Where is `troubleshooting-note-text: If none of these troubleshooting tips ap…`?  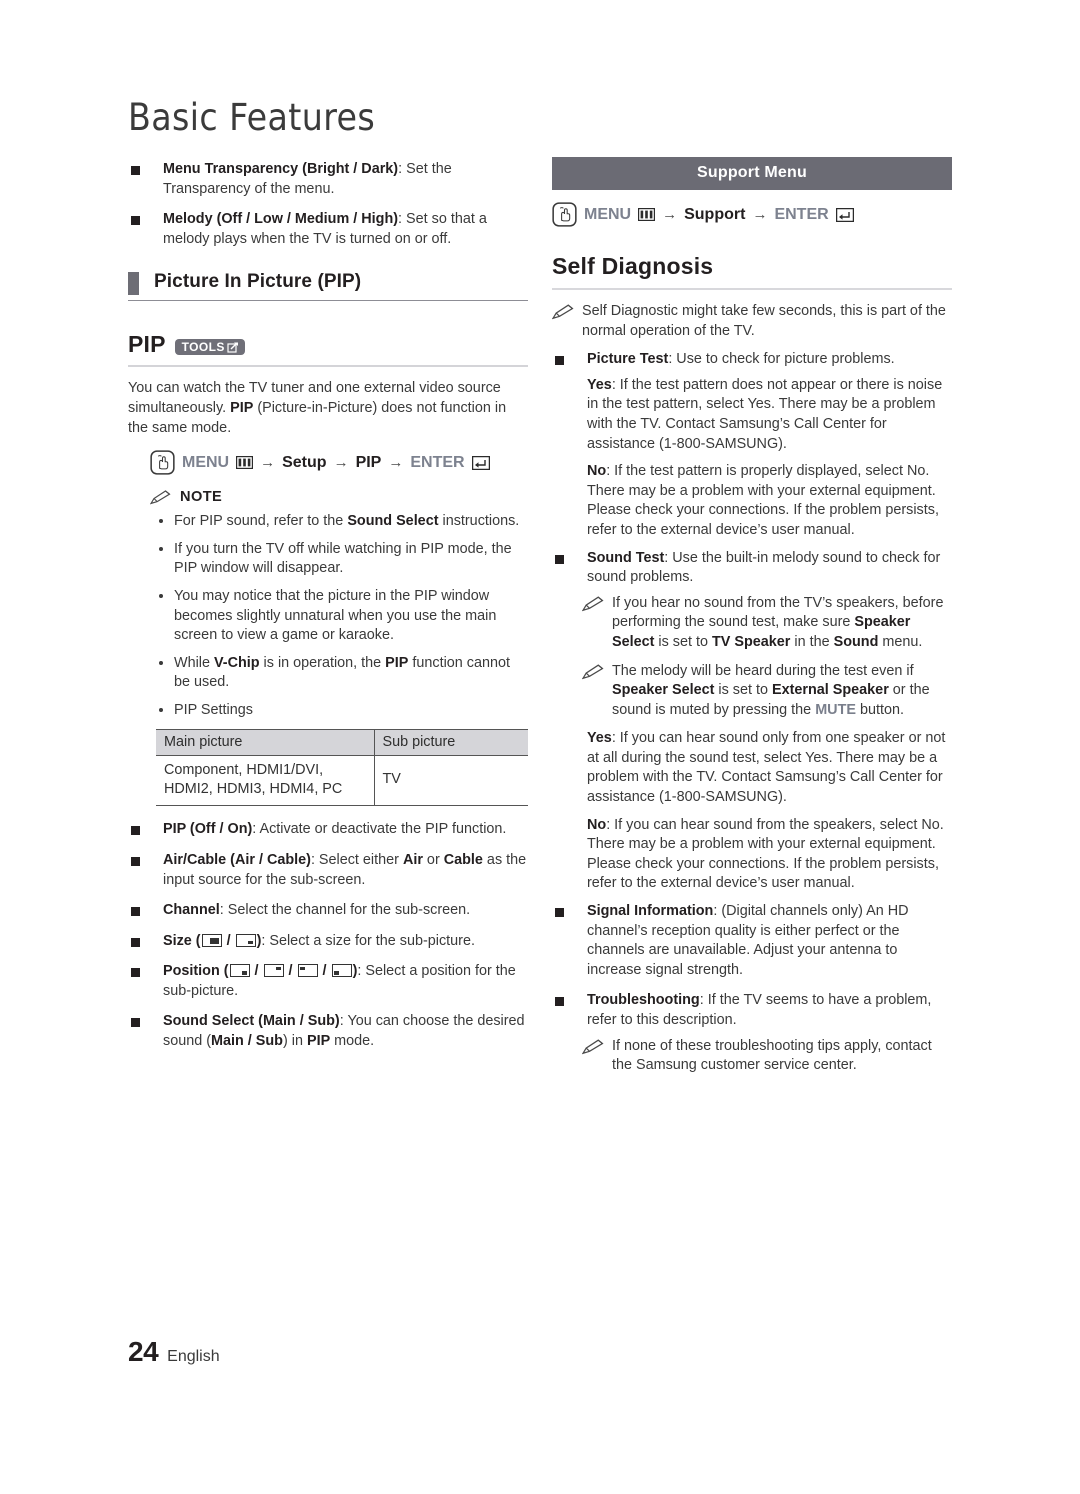
troubleshooting-note-text: If none of these troubleshooting tips ap… is located at coordinates (772, 1055).